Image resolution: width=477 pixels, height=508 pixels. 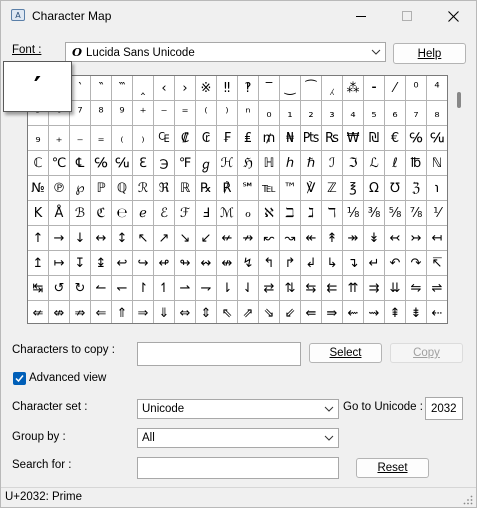 I want to click on chars-to-copy-field, so click(x=219, y=354).